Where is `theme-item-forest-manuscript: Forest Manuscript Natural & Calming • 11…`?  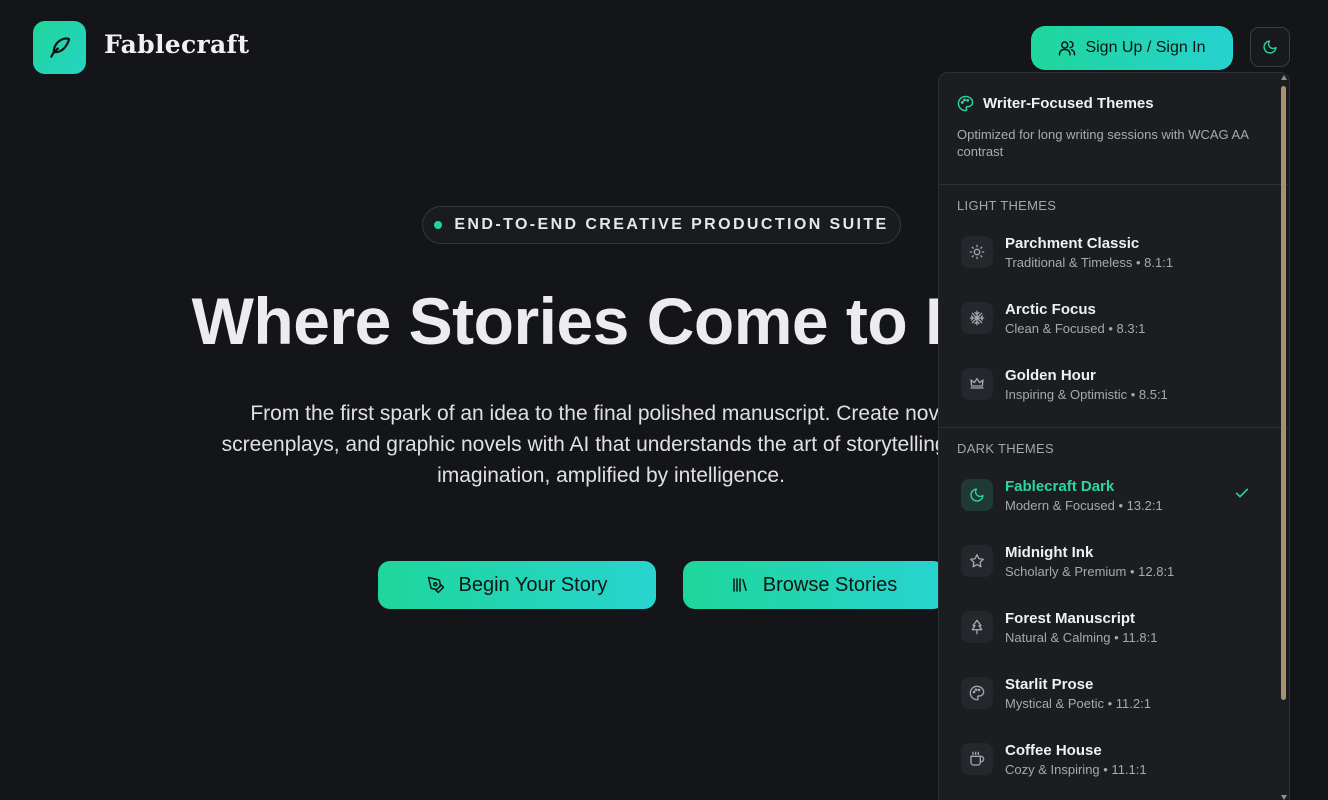
theme-item-forest-manuscript: Forest Manuscript Natural & Calming • 11… is located at coordinates (1106, 627).